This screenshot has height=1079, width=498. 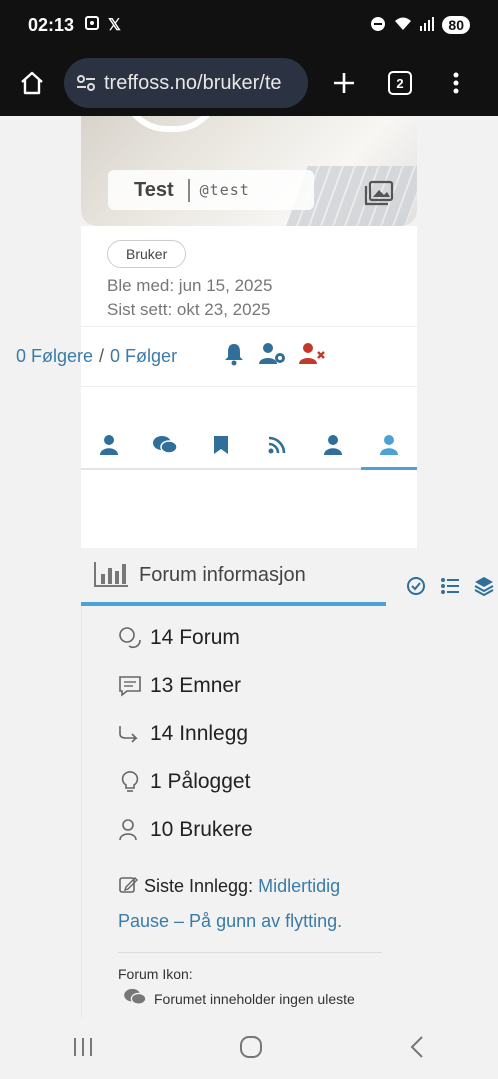 What do you see at coordinates (155, 974) in the screenshot?
I see `forum-icons-title: Forum Ikon:` at bounding box center [155, 974].